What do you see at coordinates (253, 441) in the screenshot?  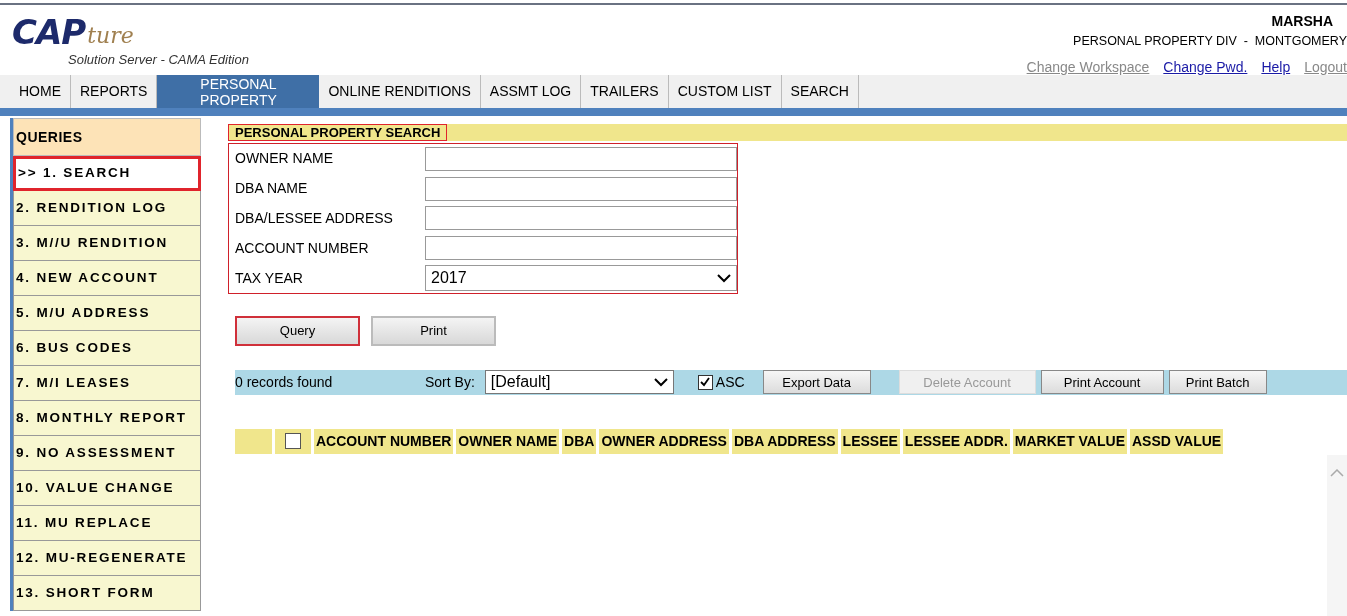 I see `header-cell` at bounding box center [253, 441].